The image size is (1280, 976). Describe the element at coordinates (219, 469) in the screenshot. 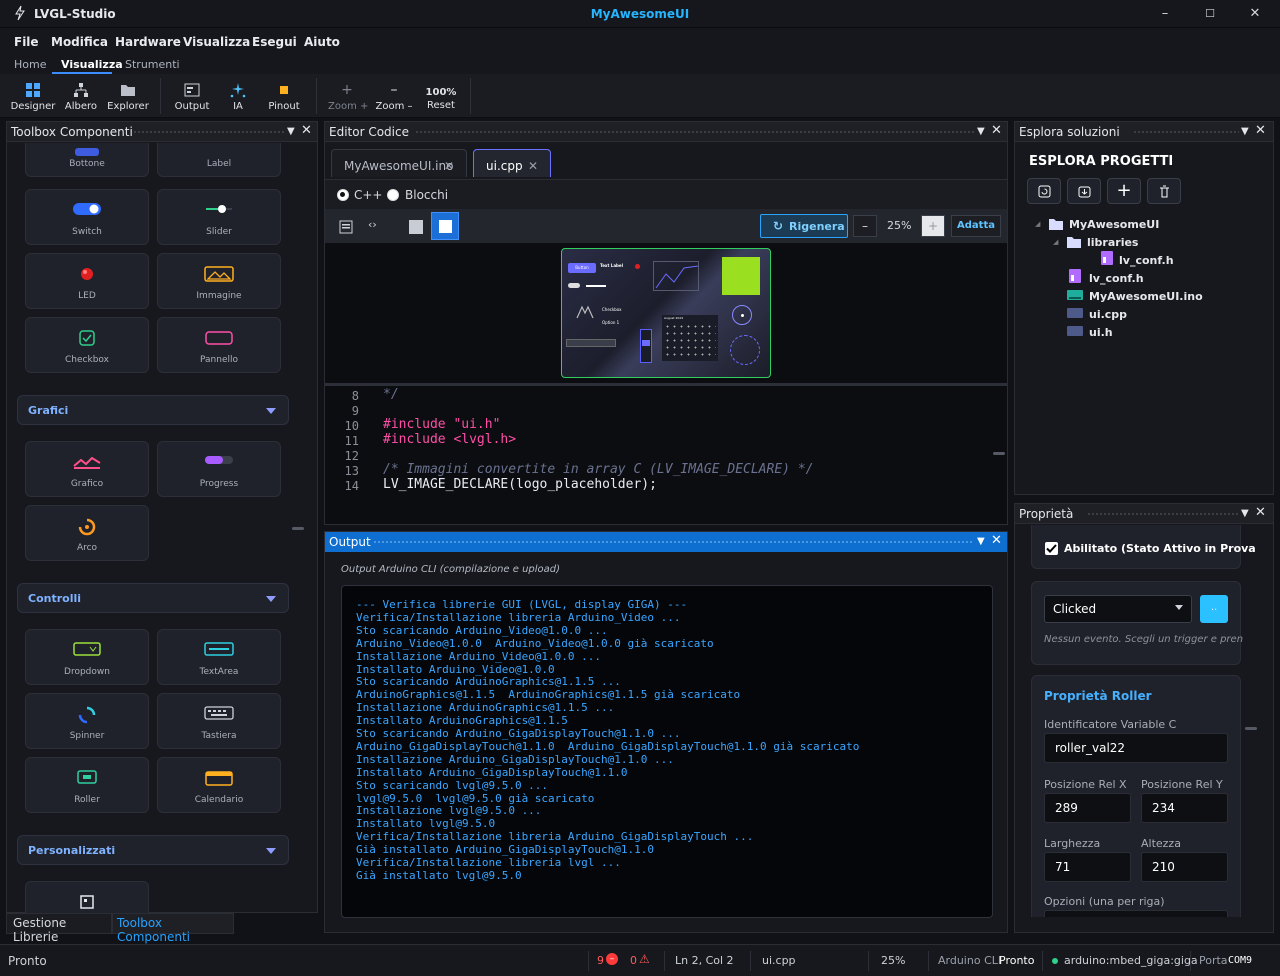

I see `toolbox-item-progress: Progress` at that location.